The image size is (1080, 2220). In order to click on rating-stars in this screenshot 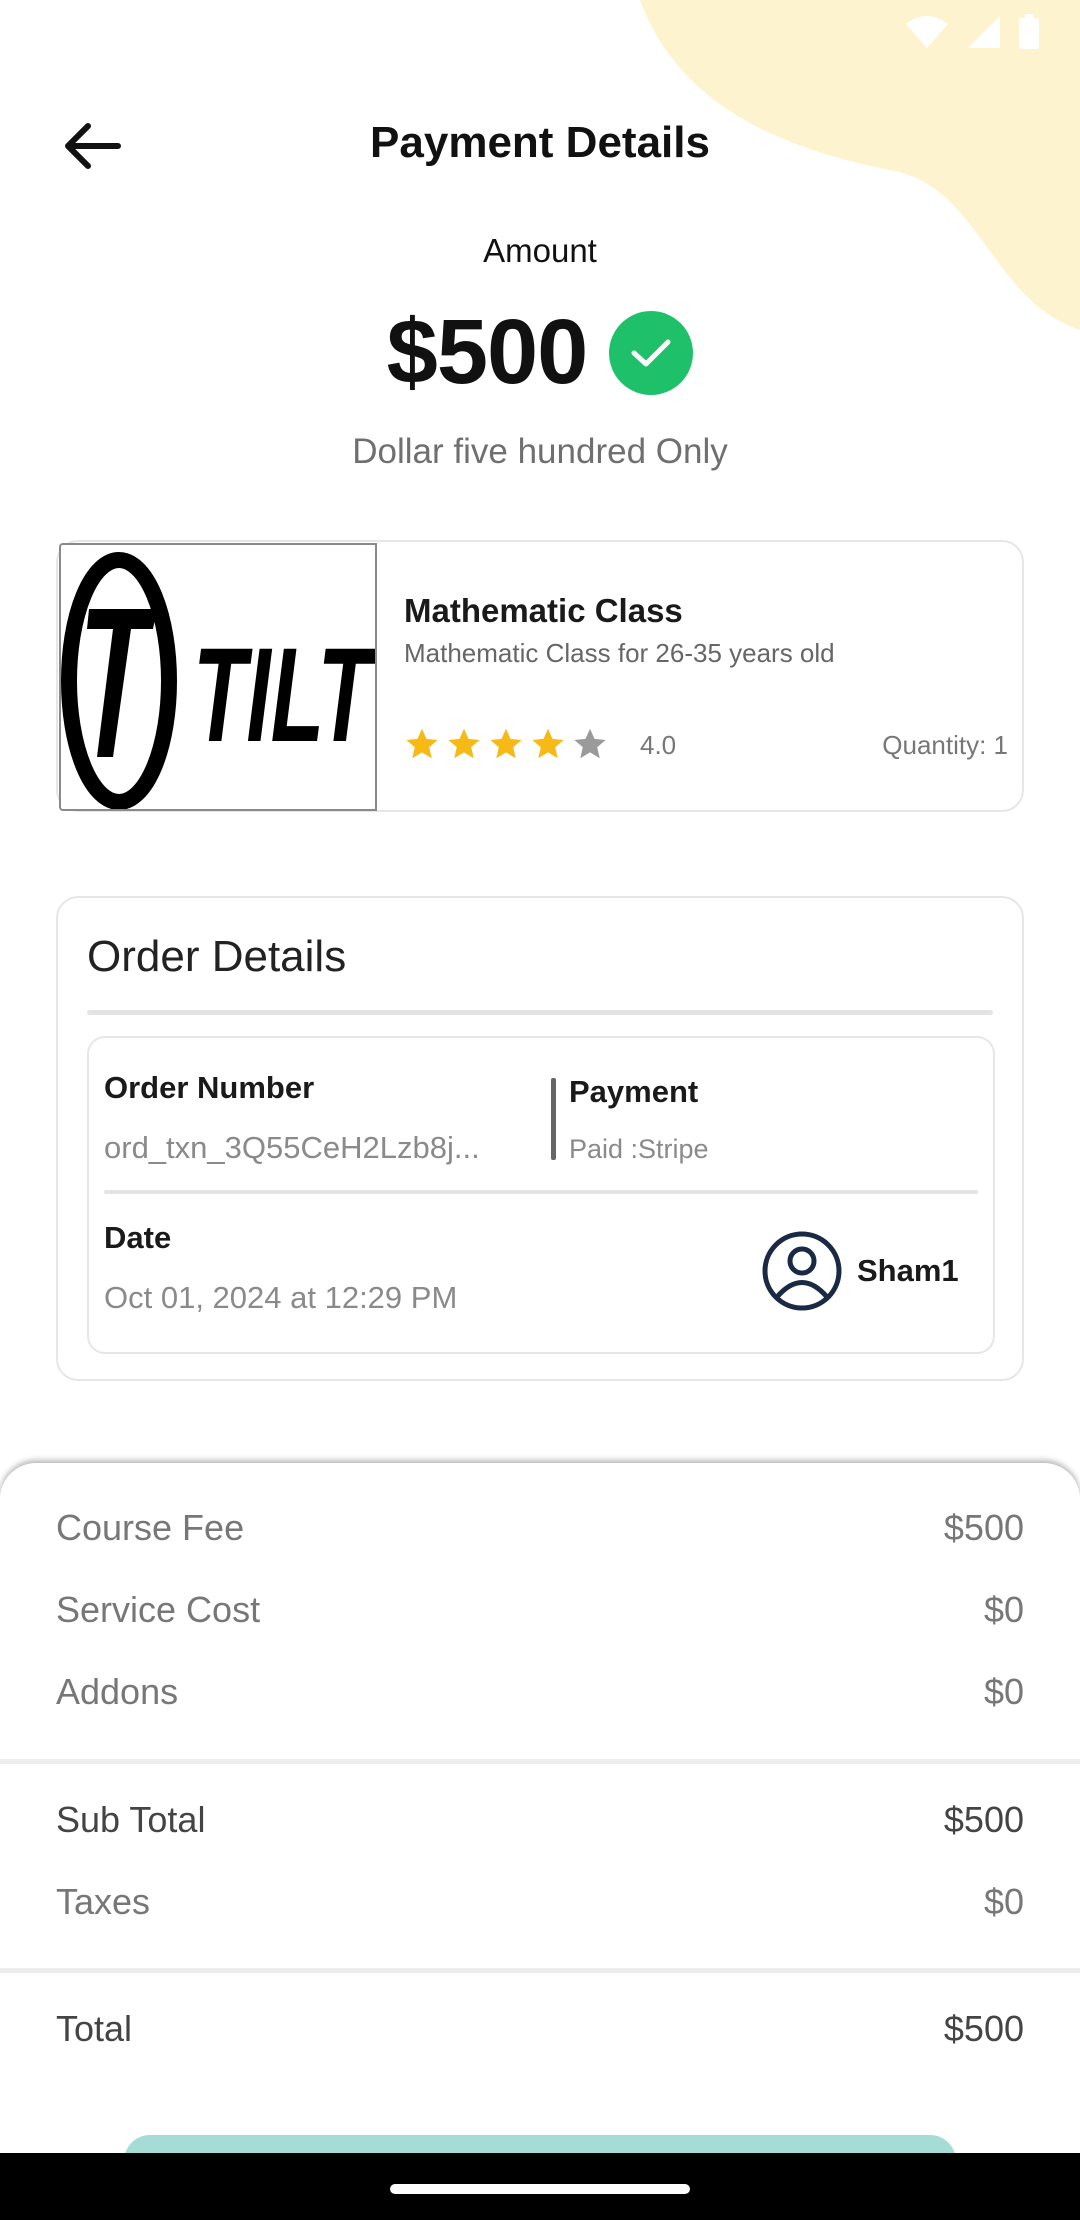, I will do `click(506, 744)`.